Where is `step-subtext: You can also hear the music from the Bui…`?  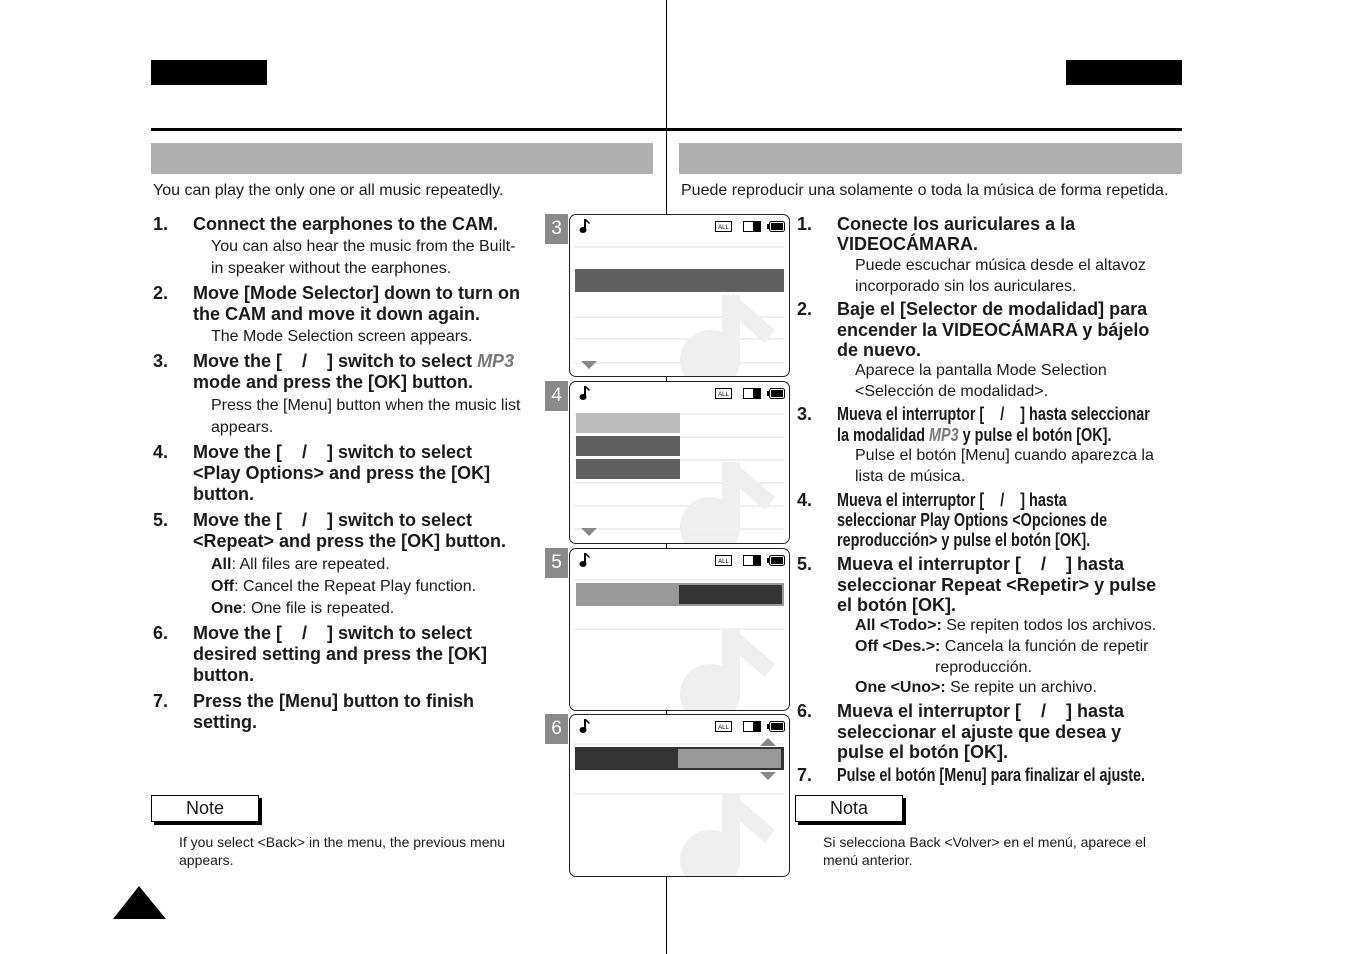
step-subtext: You can also hear the music from the Bui… is located at coordinates (363, 257).